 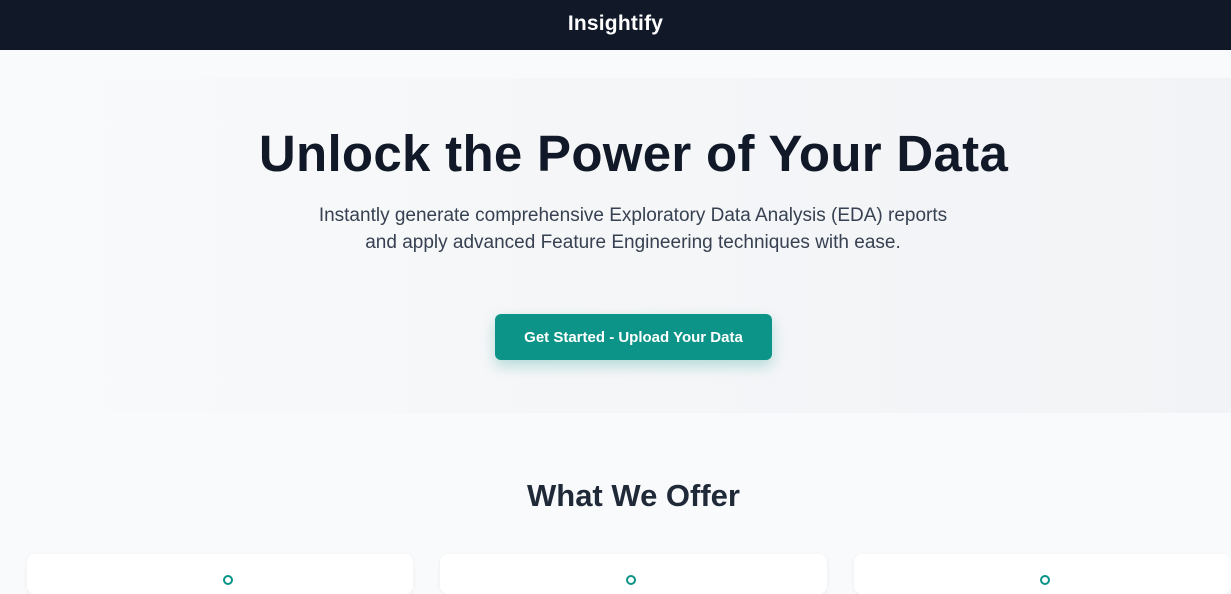 What do you see at coordinates (633, 495) in the screenshot?
I see `what-we-offer-heading: What We Offer` at bounding box center [633, 495].